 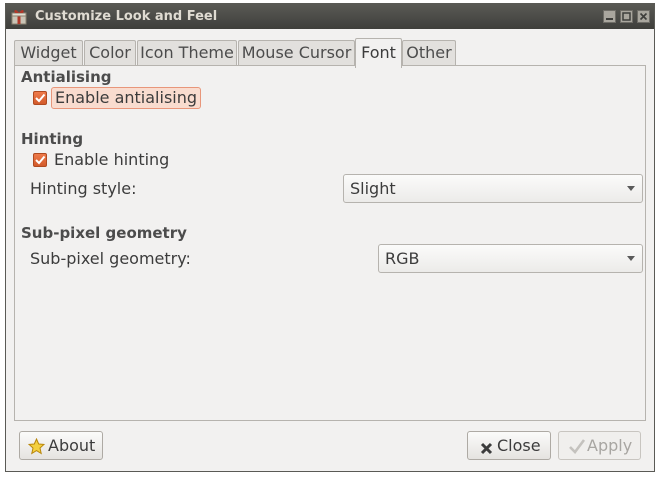 I want to click on close-window-button, so click(x=643, y=16).